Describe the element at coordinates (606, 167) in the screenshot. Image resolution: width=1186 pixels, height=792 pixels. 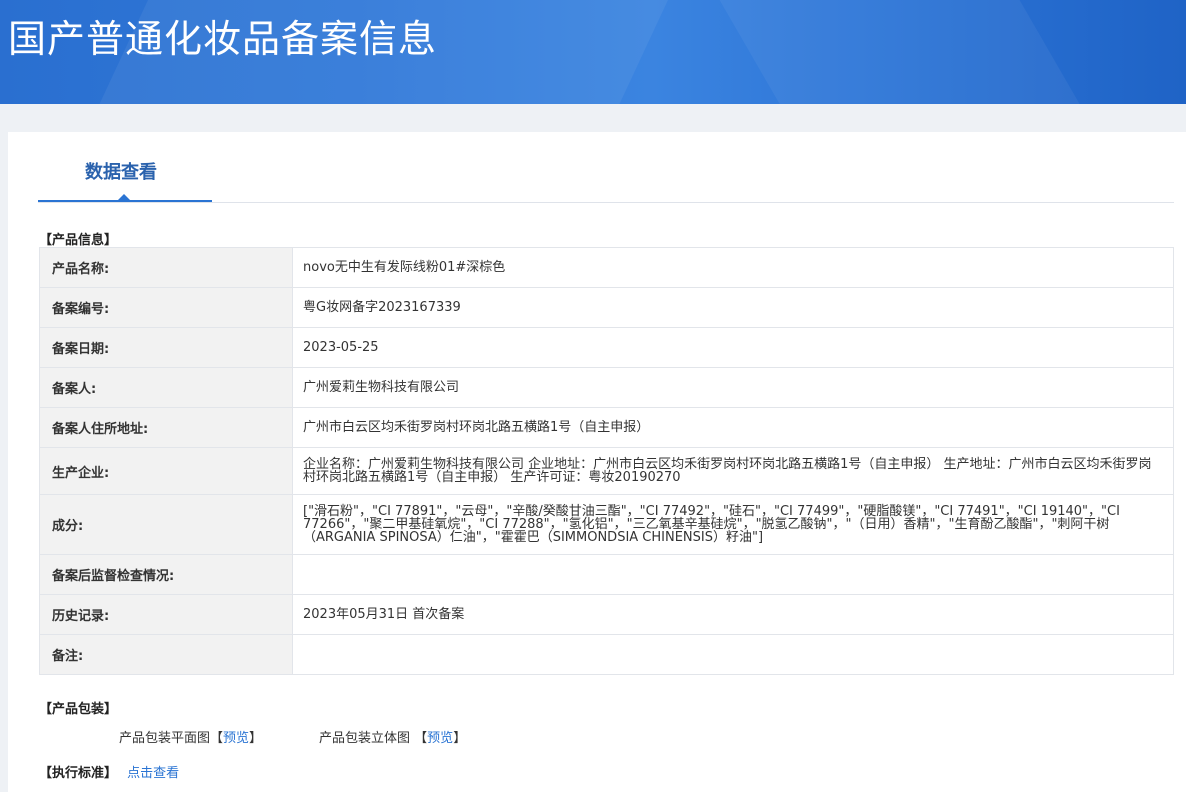
I see `tab-bar: 数据查看` at that location.